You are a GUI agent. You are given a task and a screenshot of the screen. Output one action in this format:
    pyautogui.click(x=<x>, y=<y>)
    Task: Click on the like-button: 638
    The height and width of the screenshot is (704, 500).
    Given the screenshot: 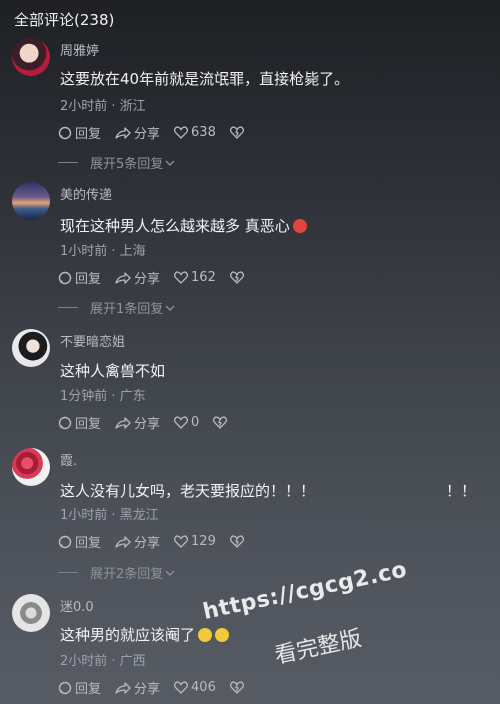 What is the action you would take?
    pyautogui.click(x=195, y=132)
    